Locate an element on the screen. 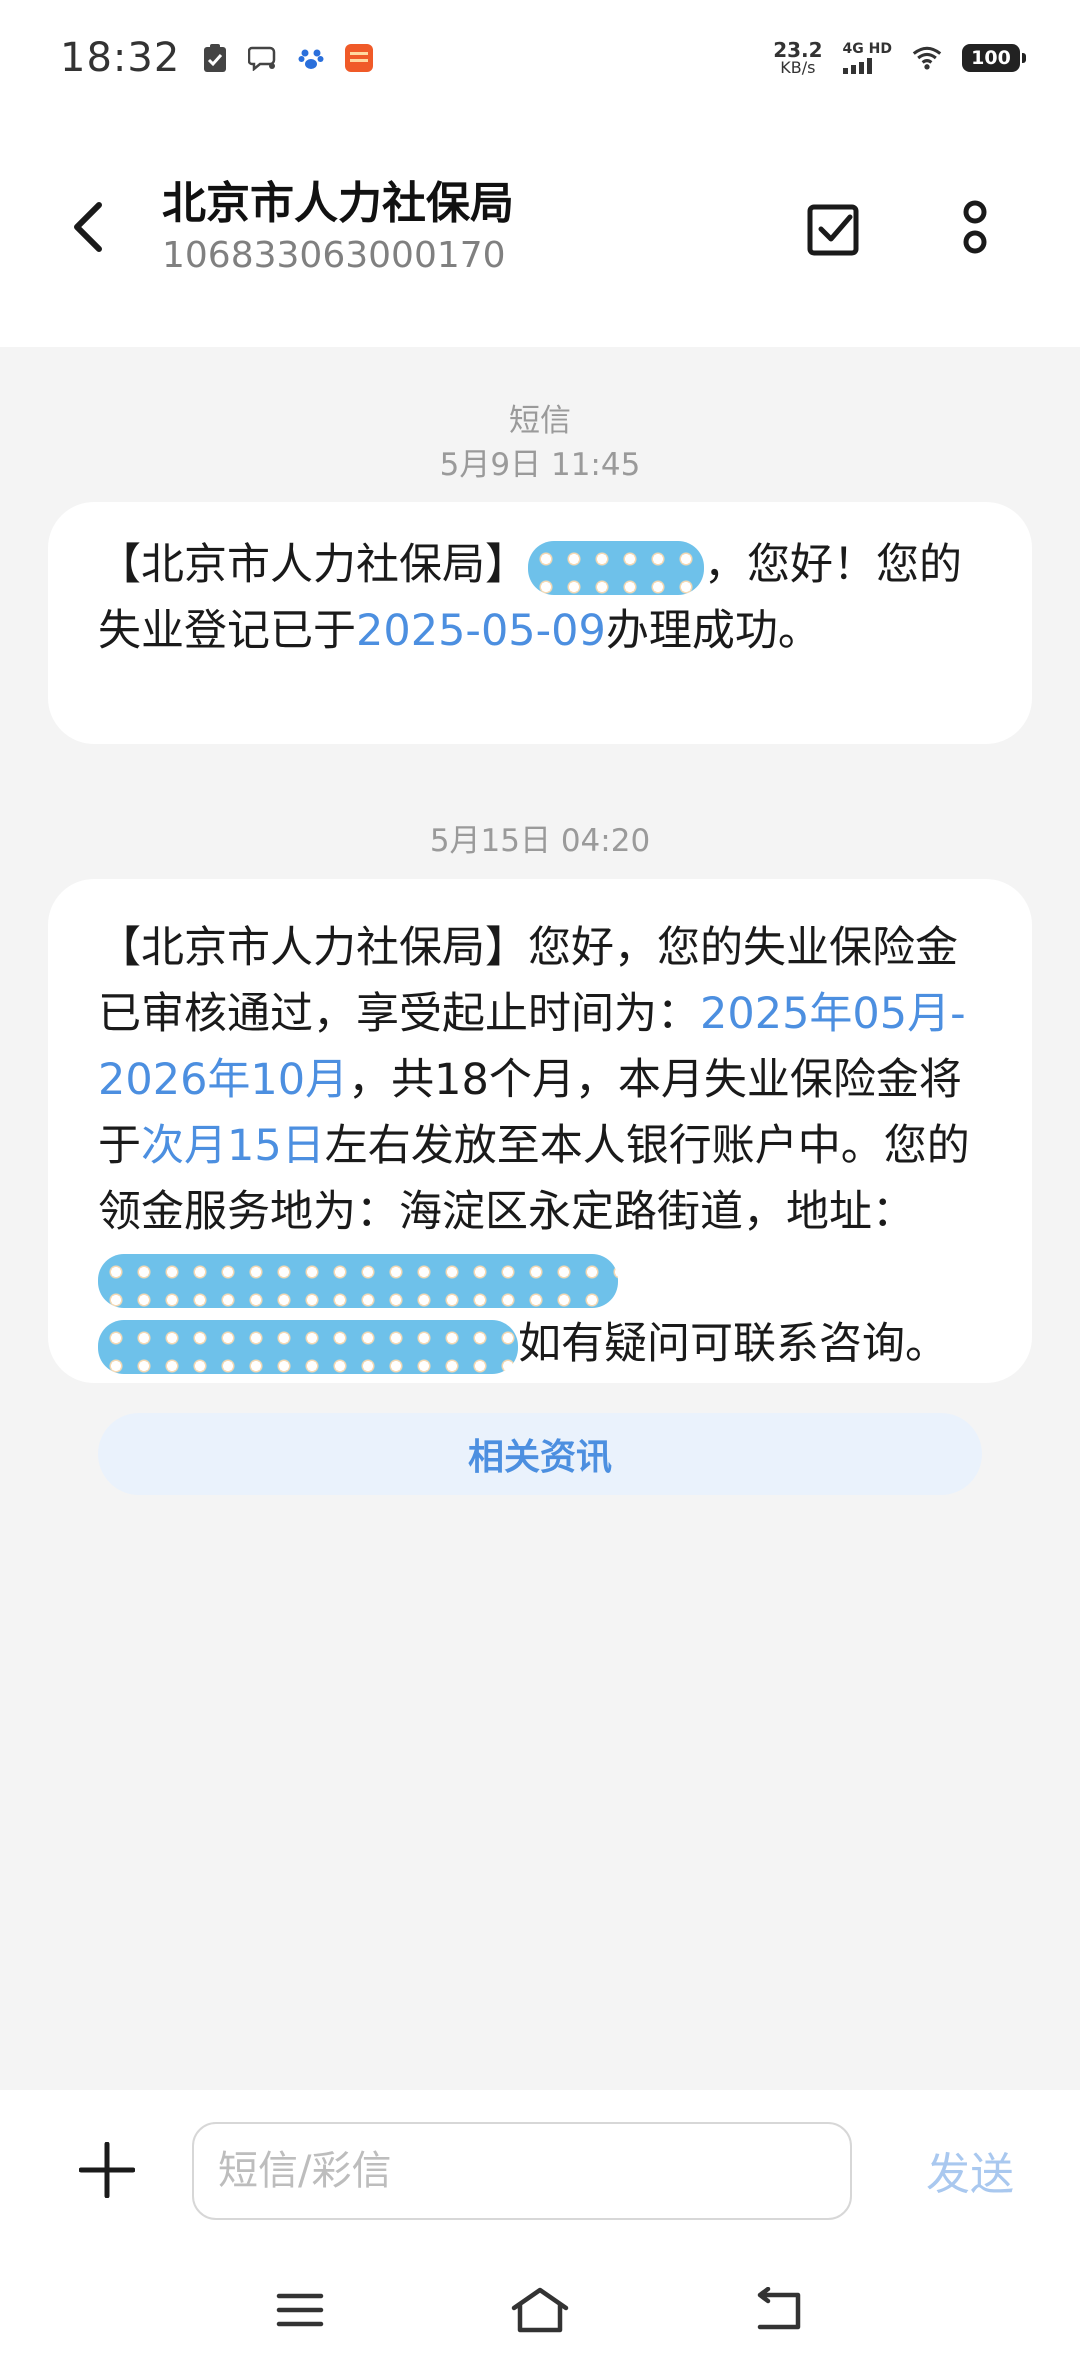 This screenshot has height=2376, width=1080. back-button is located at coordinates (88, 227).